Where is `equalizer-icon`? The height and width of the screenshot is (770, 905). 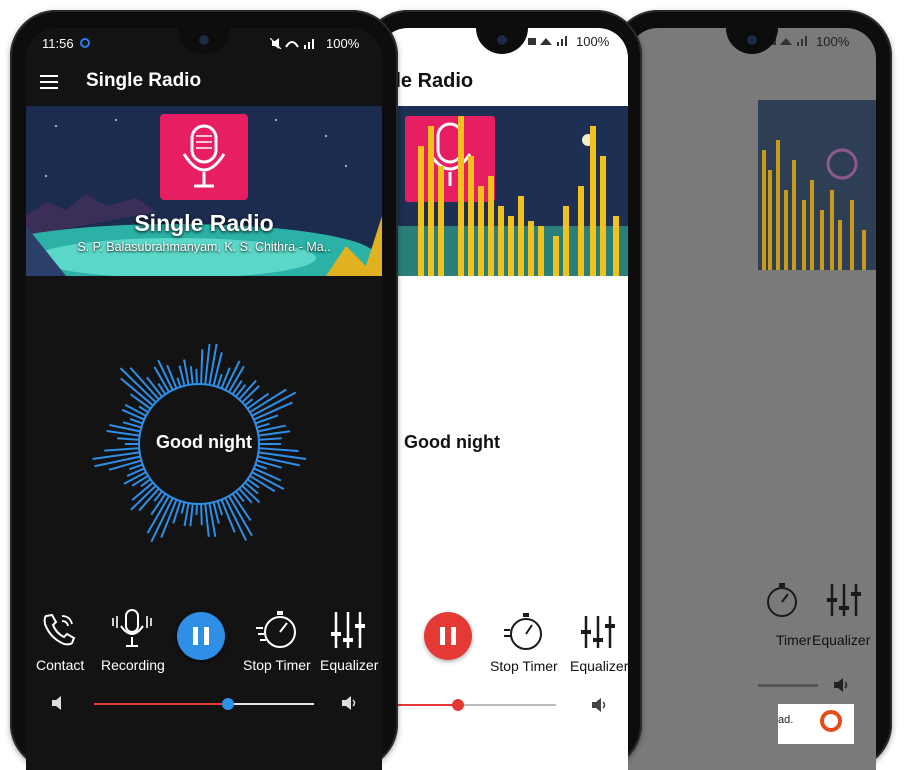
equalizer-icon is located at coordinates (348, 630).